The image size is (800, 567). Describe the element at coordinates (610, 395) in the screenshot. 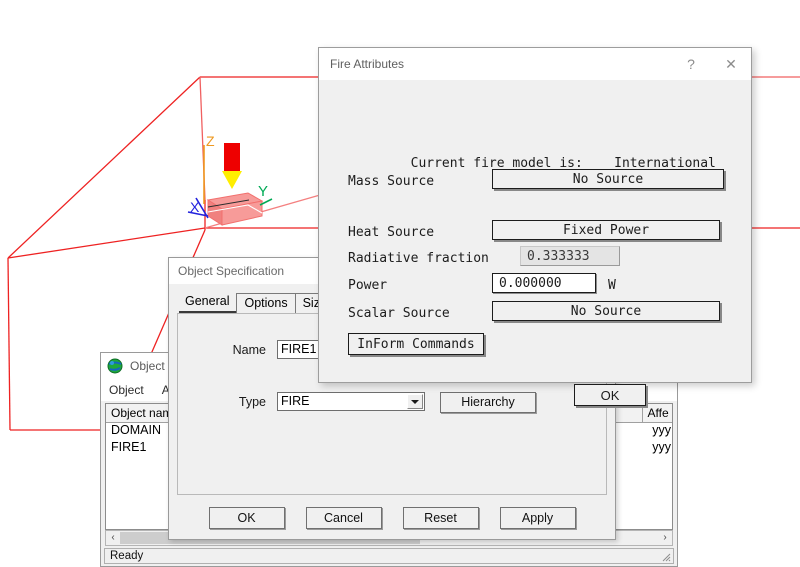

I see `fire-ok-button: OK` at that location.